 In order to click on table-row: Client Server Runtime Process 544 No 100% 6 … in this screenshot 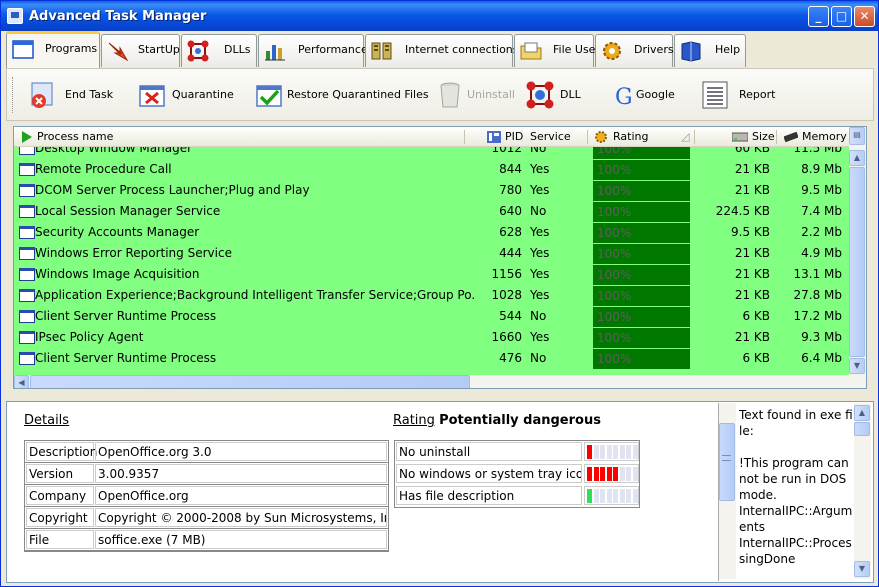, I will do `click(432, 316)`.